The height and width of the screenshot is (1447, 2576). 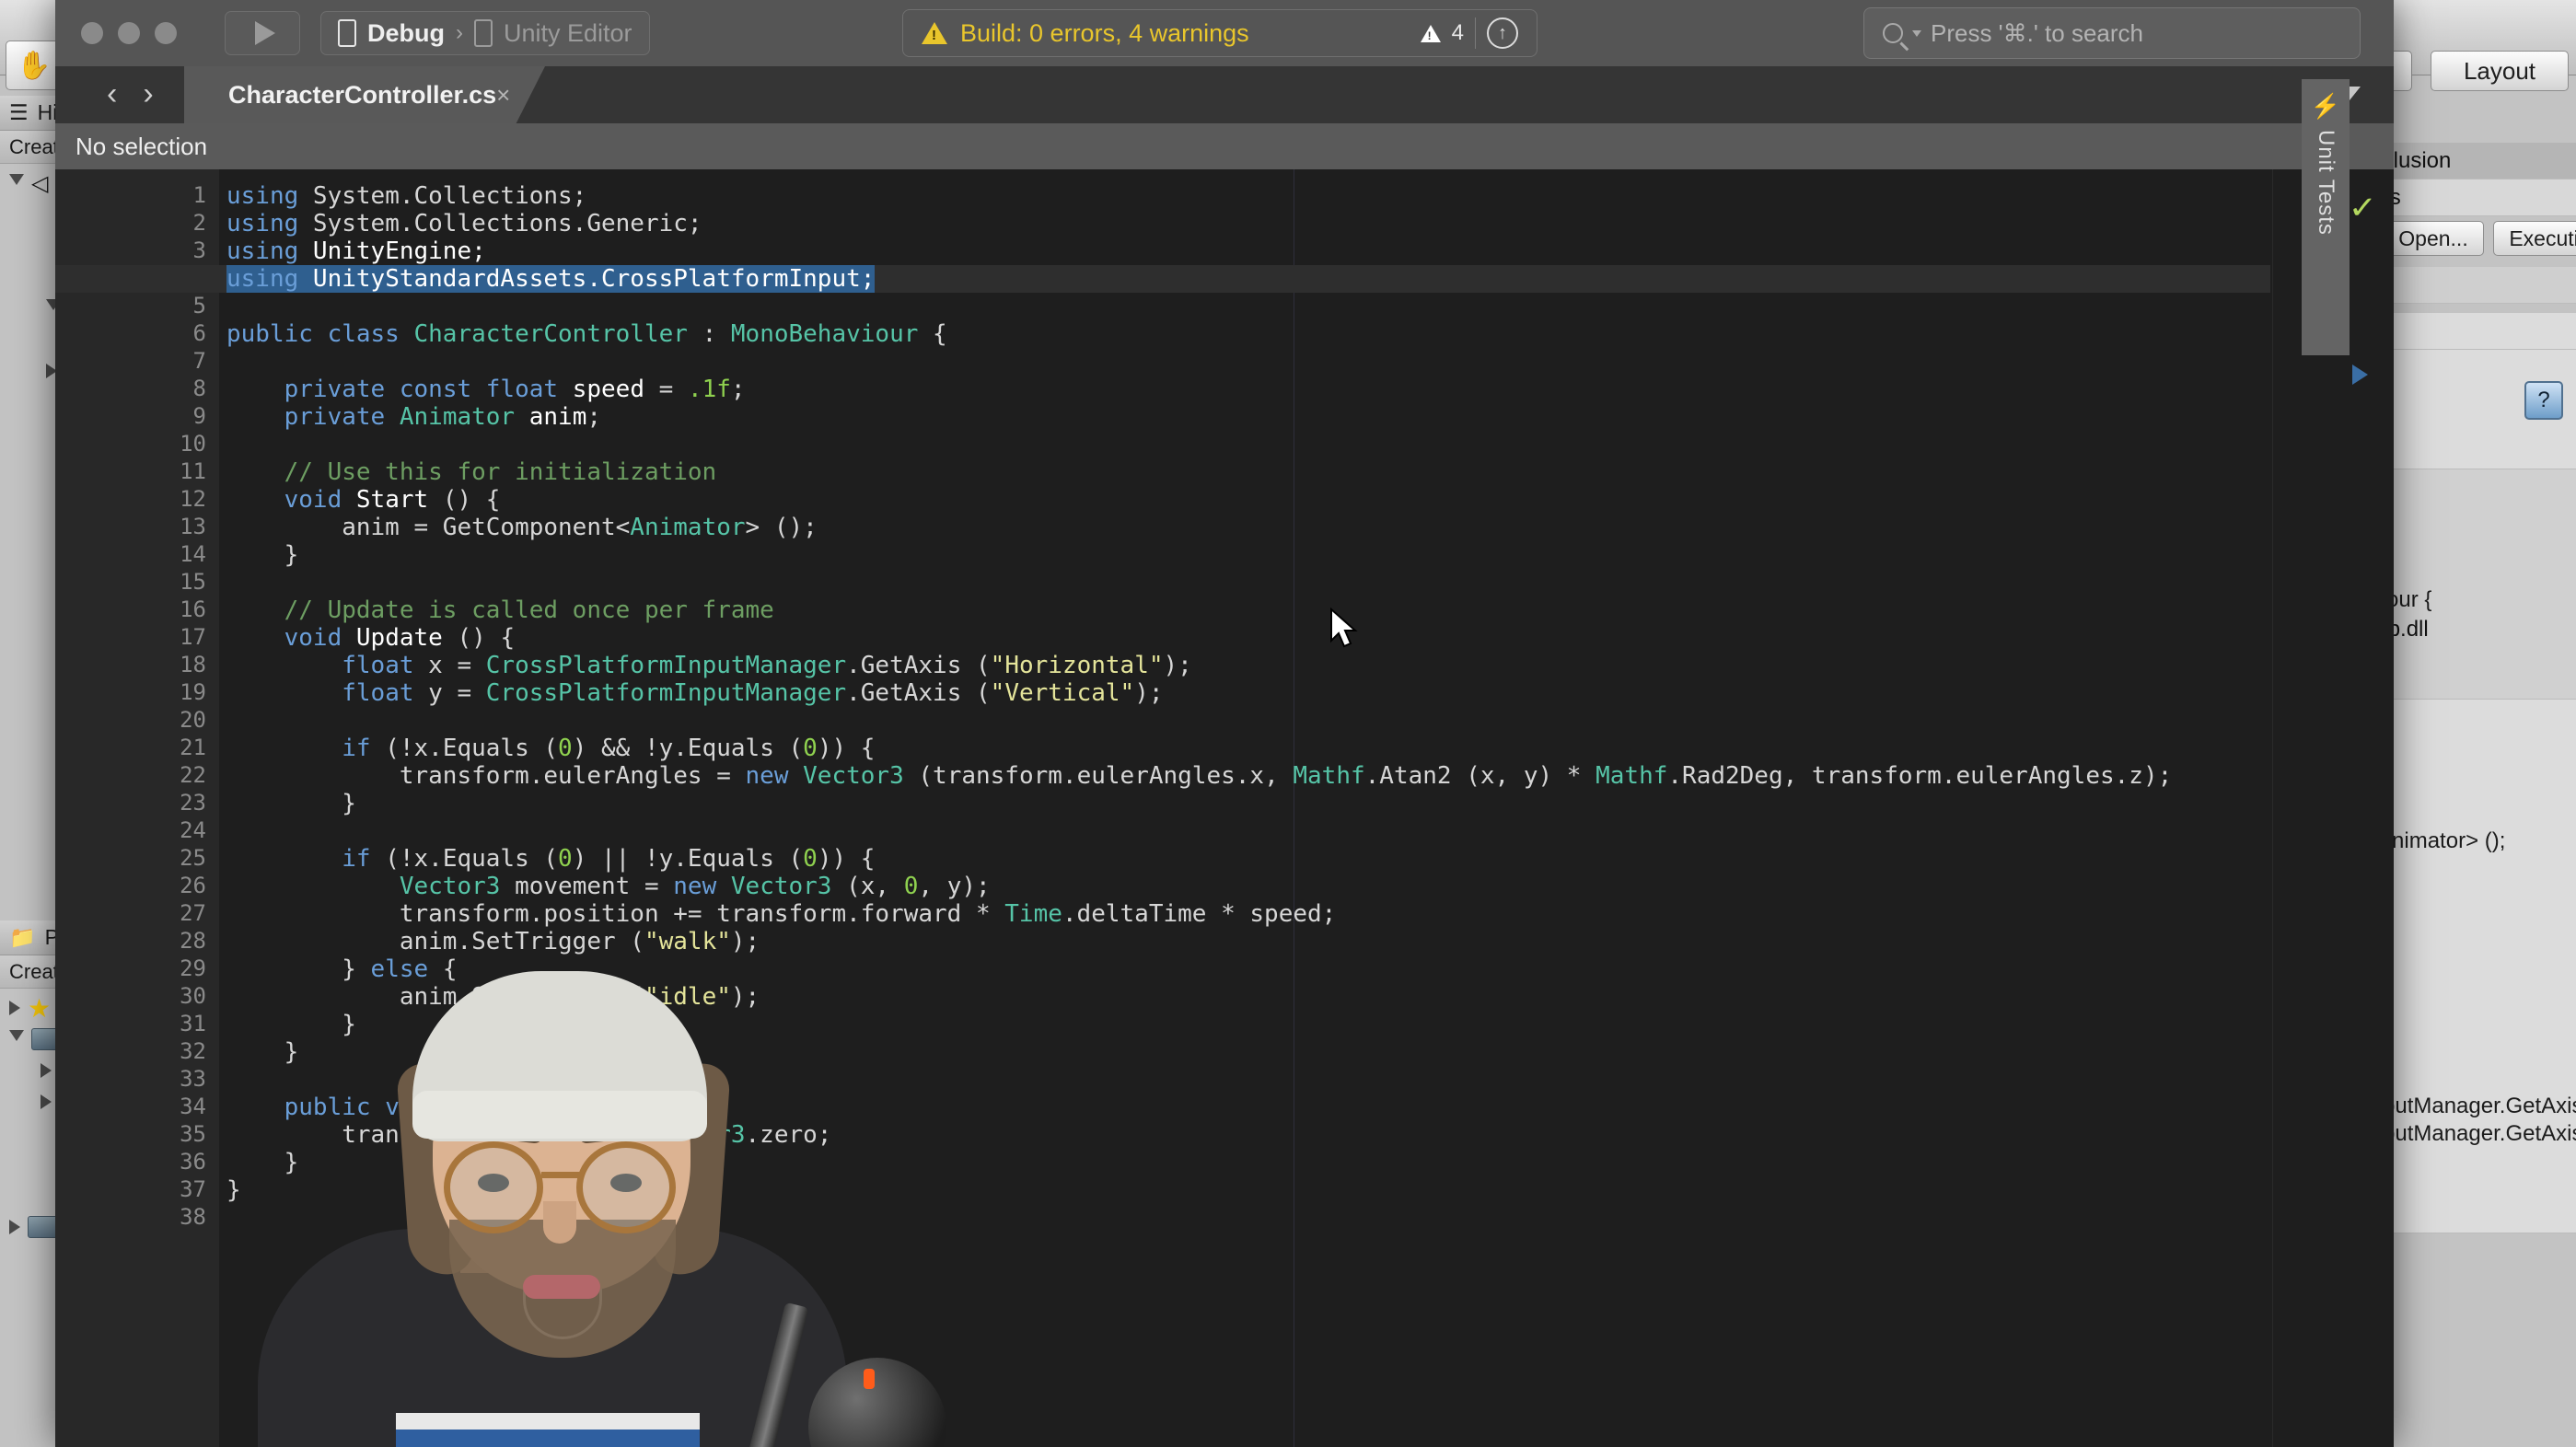 What do you see at coordinates (1219, 33) in the screenshot?
I see `build-status-bar: Build: 0 errors, 4 warnings 4 ↑` at bounding box center [1219, 33].